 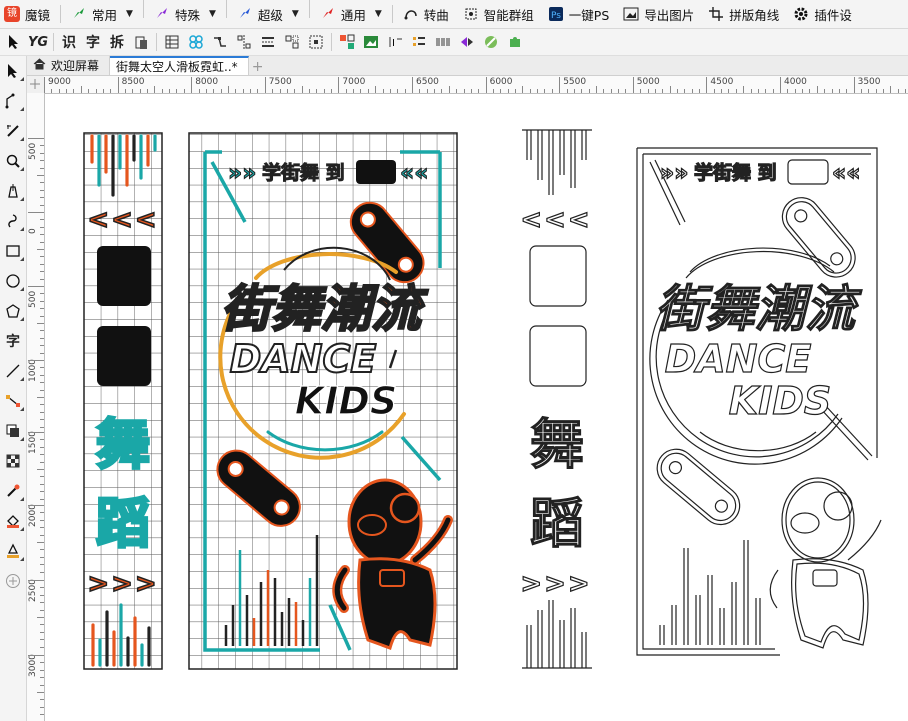 I want to click on transparency-icon, so click(x=13, y=461).